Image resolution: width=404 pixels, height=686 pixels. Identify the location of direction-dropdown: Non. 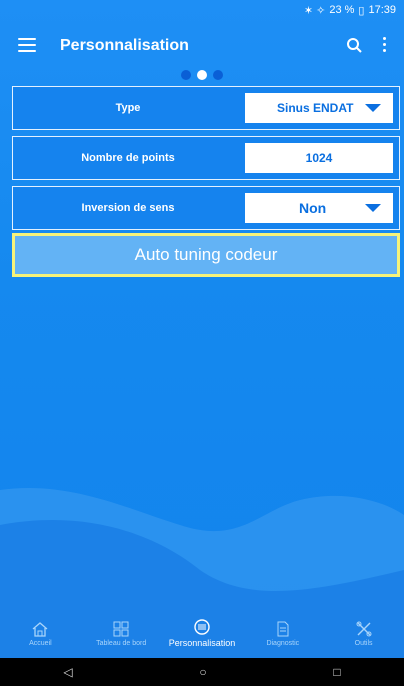
(319, 208).